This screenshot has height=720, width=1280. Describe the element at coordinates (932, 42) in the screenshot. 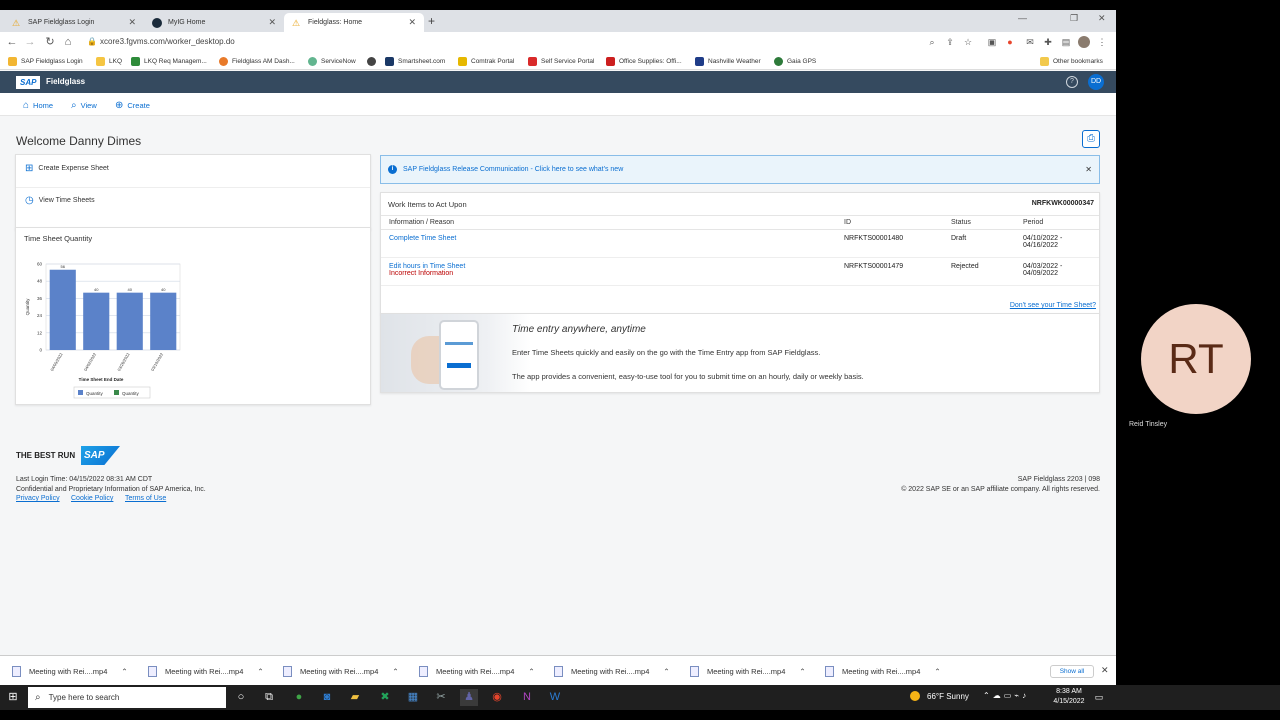

I see `zoom-icon: ⌕` at that location.